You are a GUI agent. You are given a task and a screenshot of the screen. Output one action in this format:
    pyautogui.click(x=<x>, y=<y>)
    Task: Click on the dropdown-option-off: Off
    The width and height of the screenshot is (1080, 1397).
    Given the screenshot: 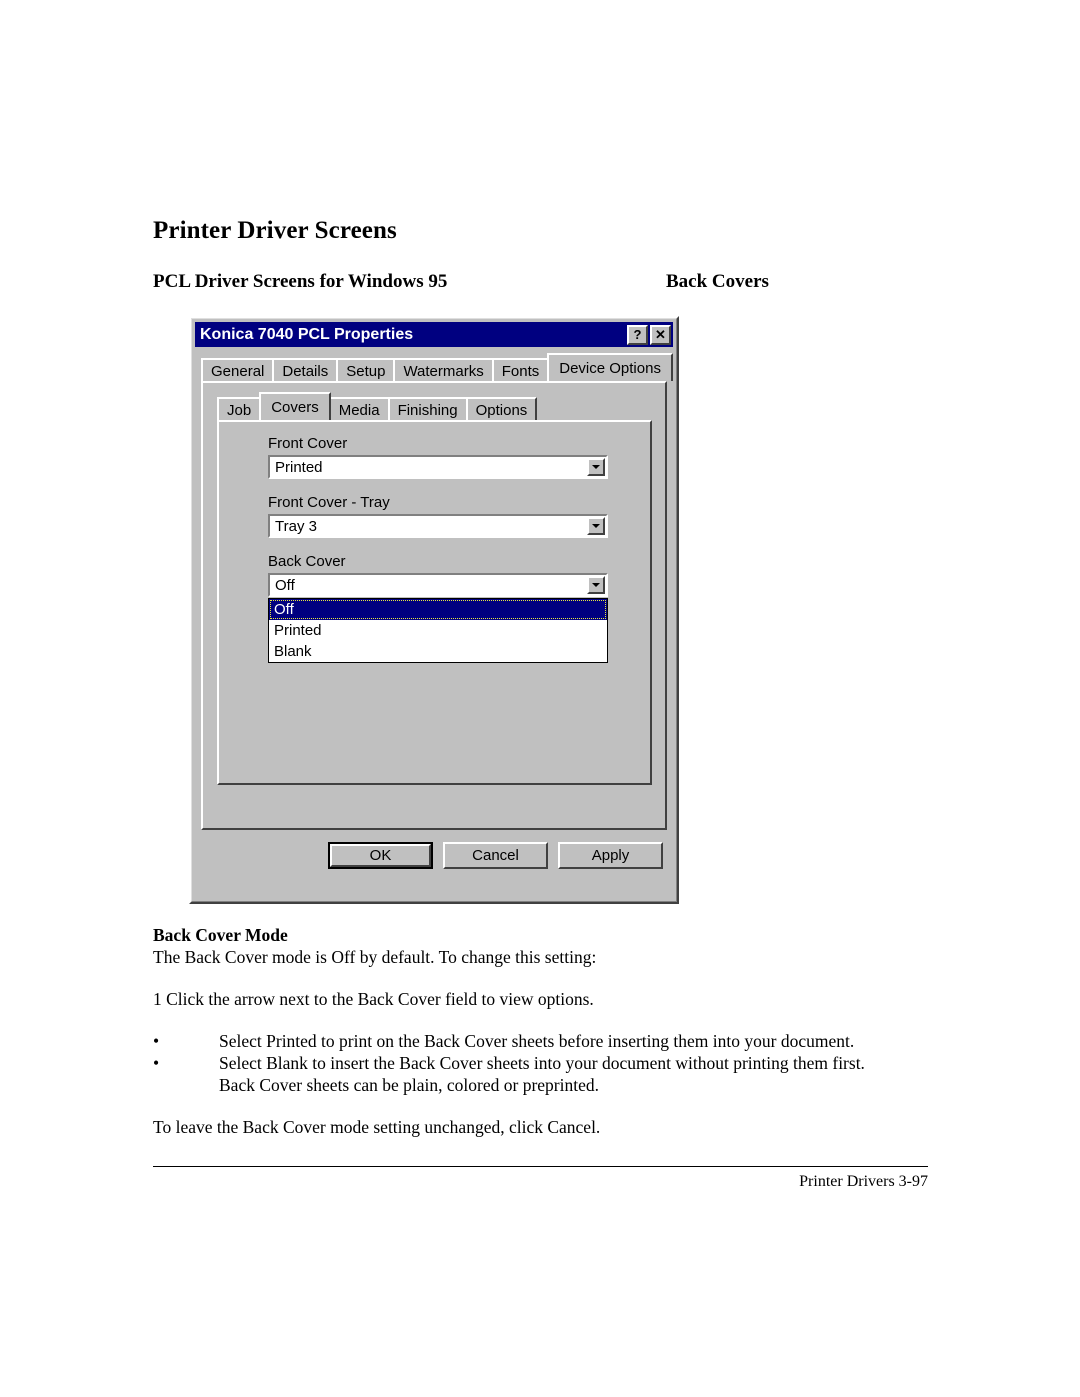 What is the action you would take?
    pyautogui.click(x=438, y=609)
    